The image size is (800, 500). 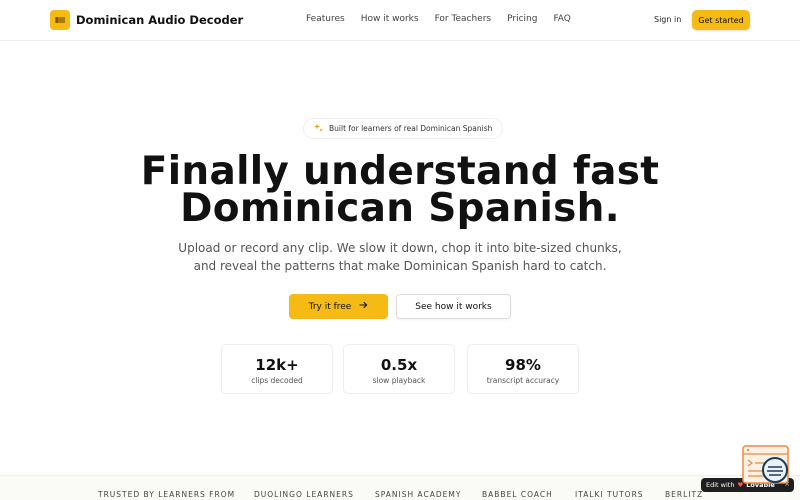 I want to click on get-started-button: Get started, so click(x=721, y=20).